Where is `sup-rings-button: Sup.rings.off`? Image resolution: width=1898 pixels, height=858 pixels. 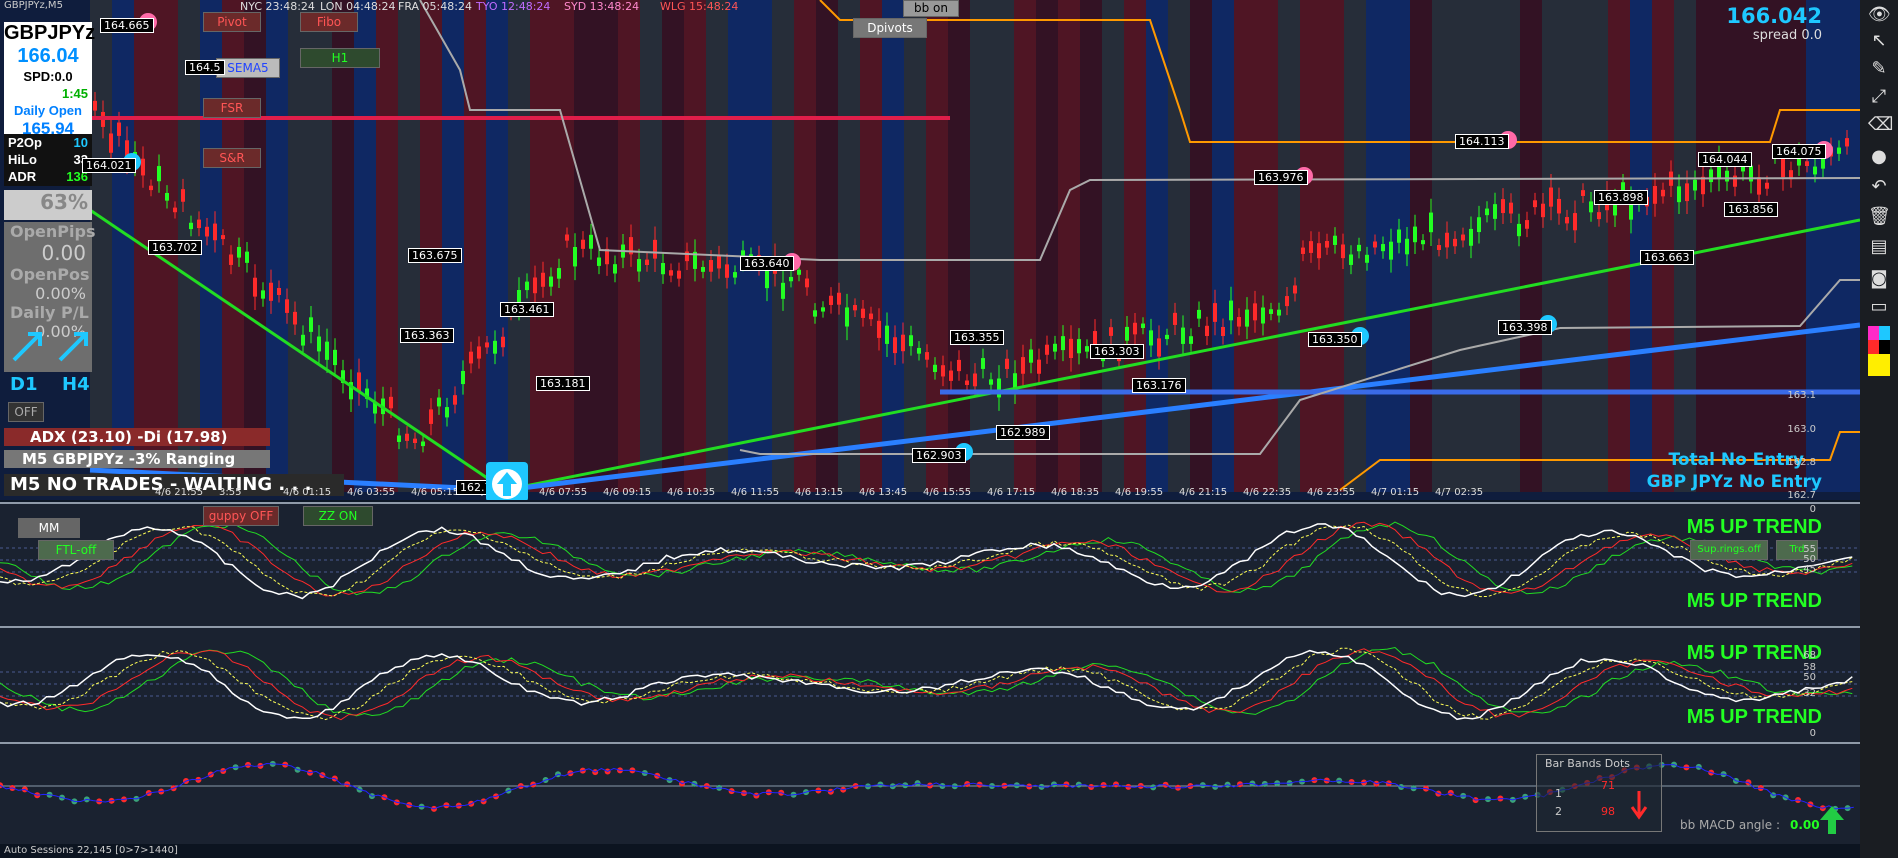
sup-rings-button: Sup.rings.off is located at coordinates (1729, 550).